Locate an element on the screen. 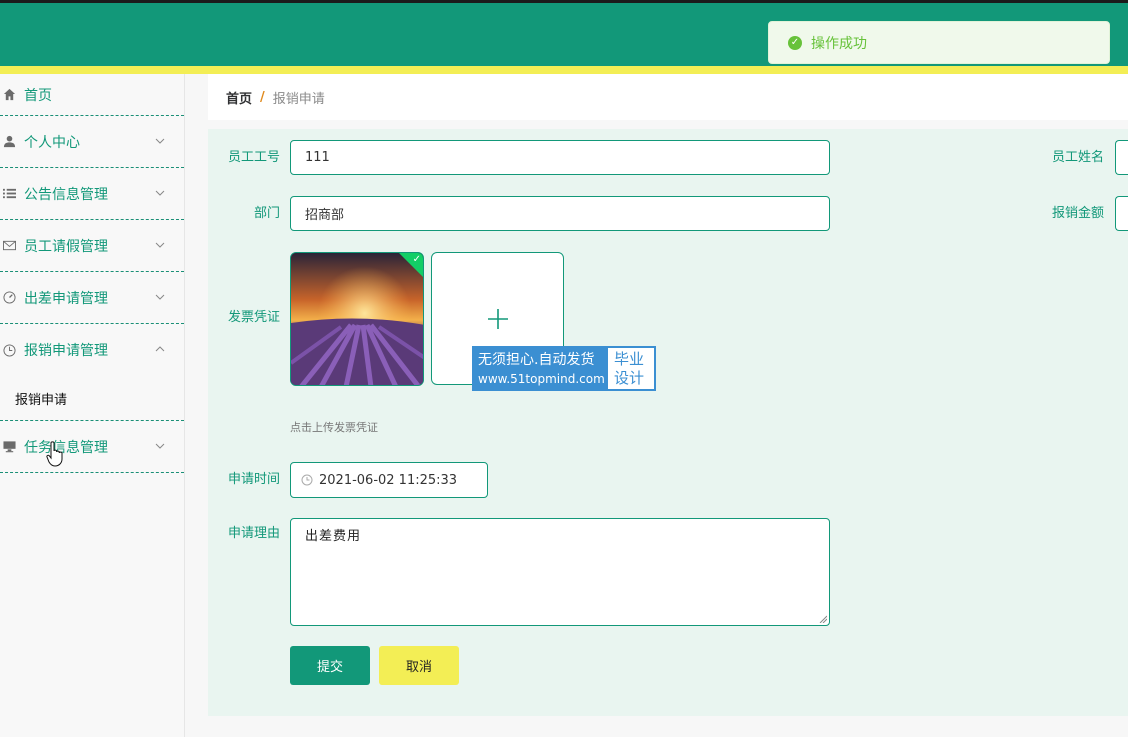 The height and width of the screenshot is (737, 1128). employee-no-label: 员工工号 is located at coordinates (253, 157).